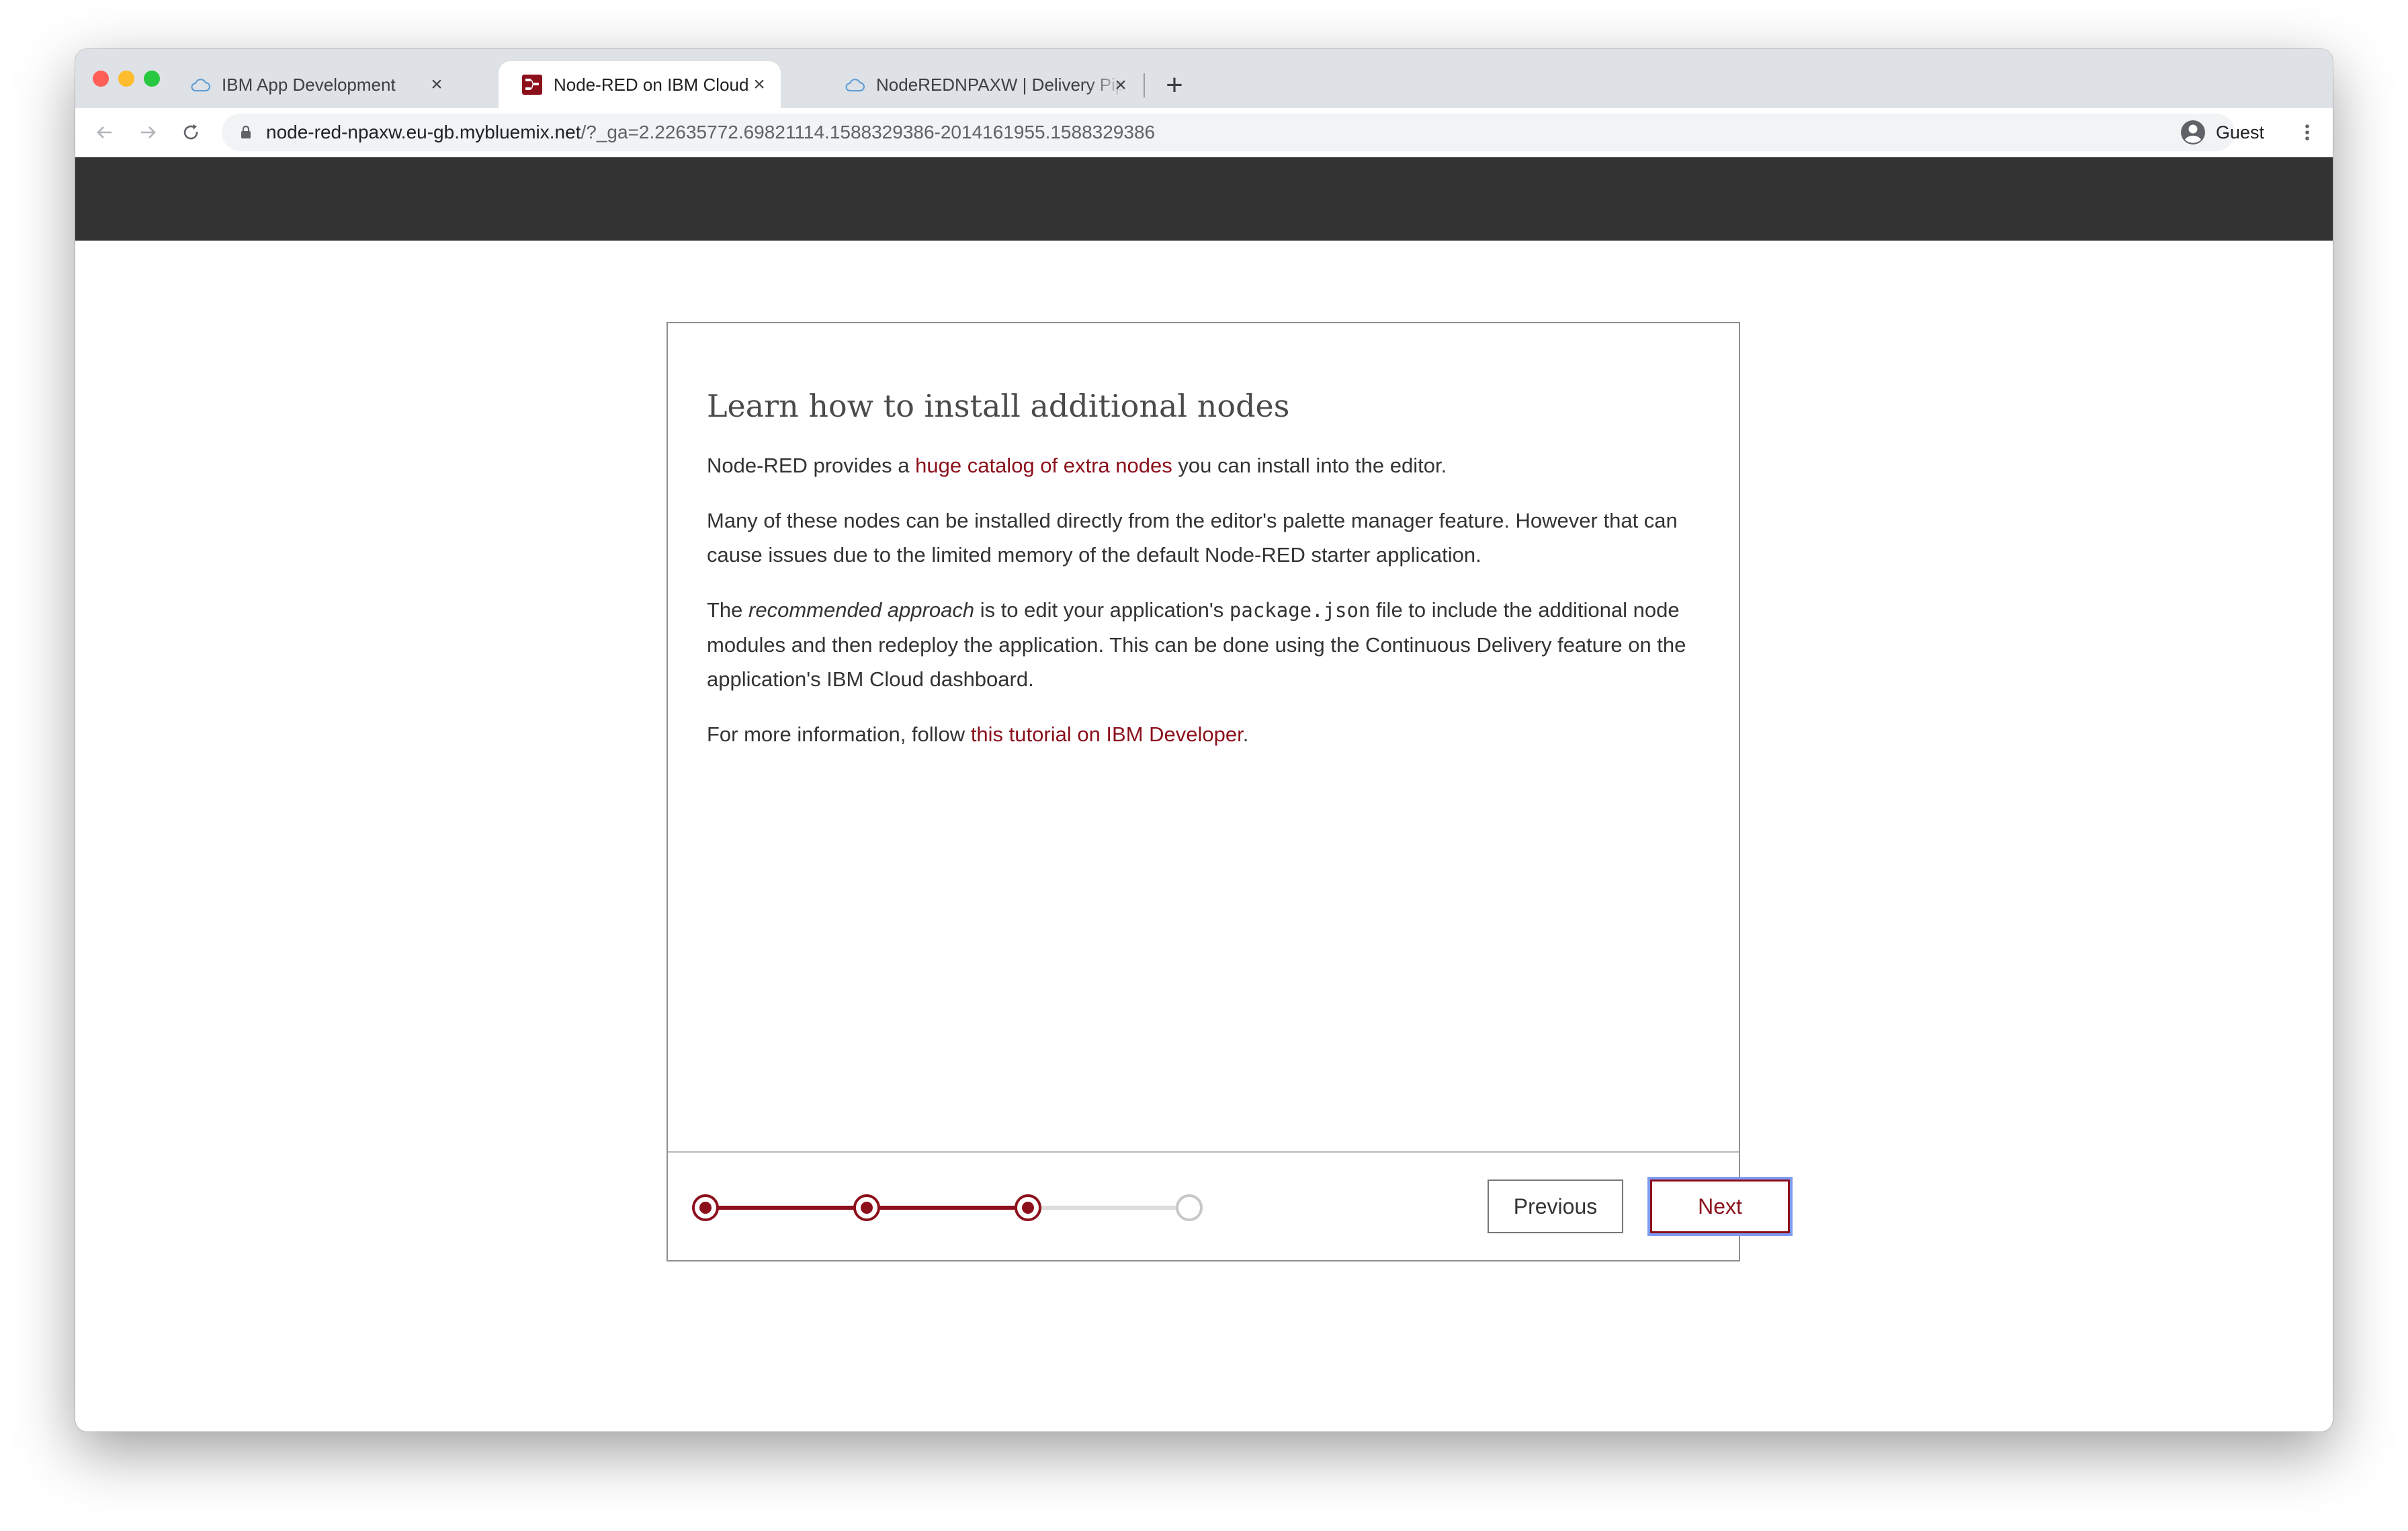 This screenshot has width=2408, height=1531. Describe the element at coordinates (1720, 1207) in the screenshot. I see `next-button: Next` at that location.